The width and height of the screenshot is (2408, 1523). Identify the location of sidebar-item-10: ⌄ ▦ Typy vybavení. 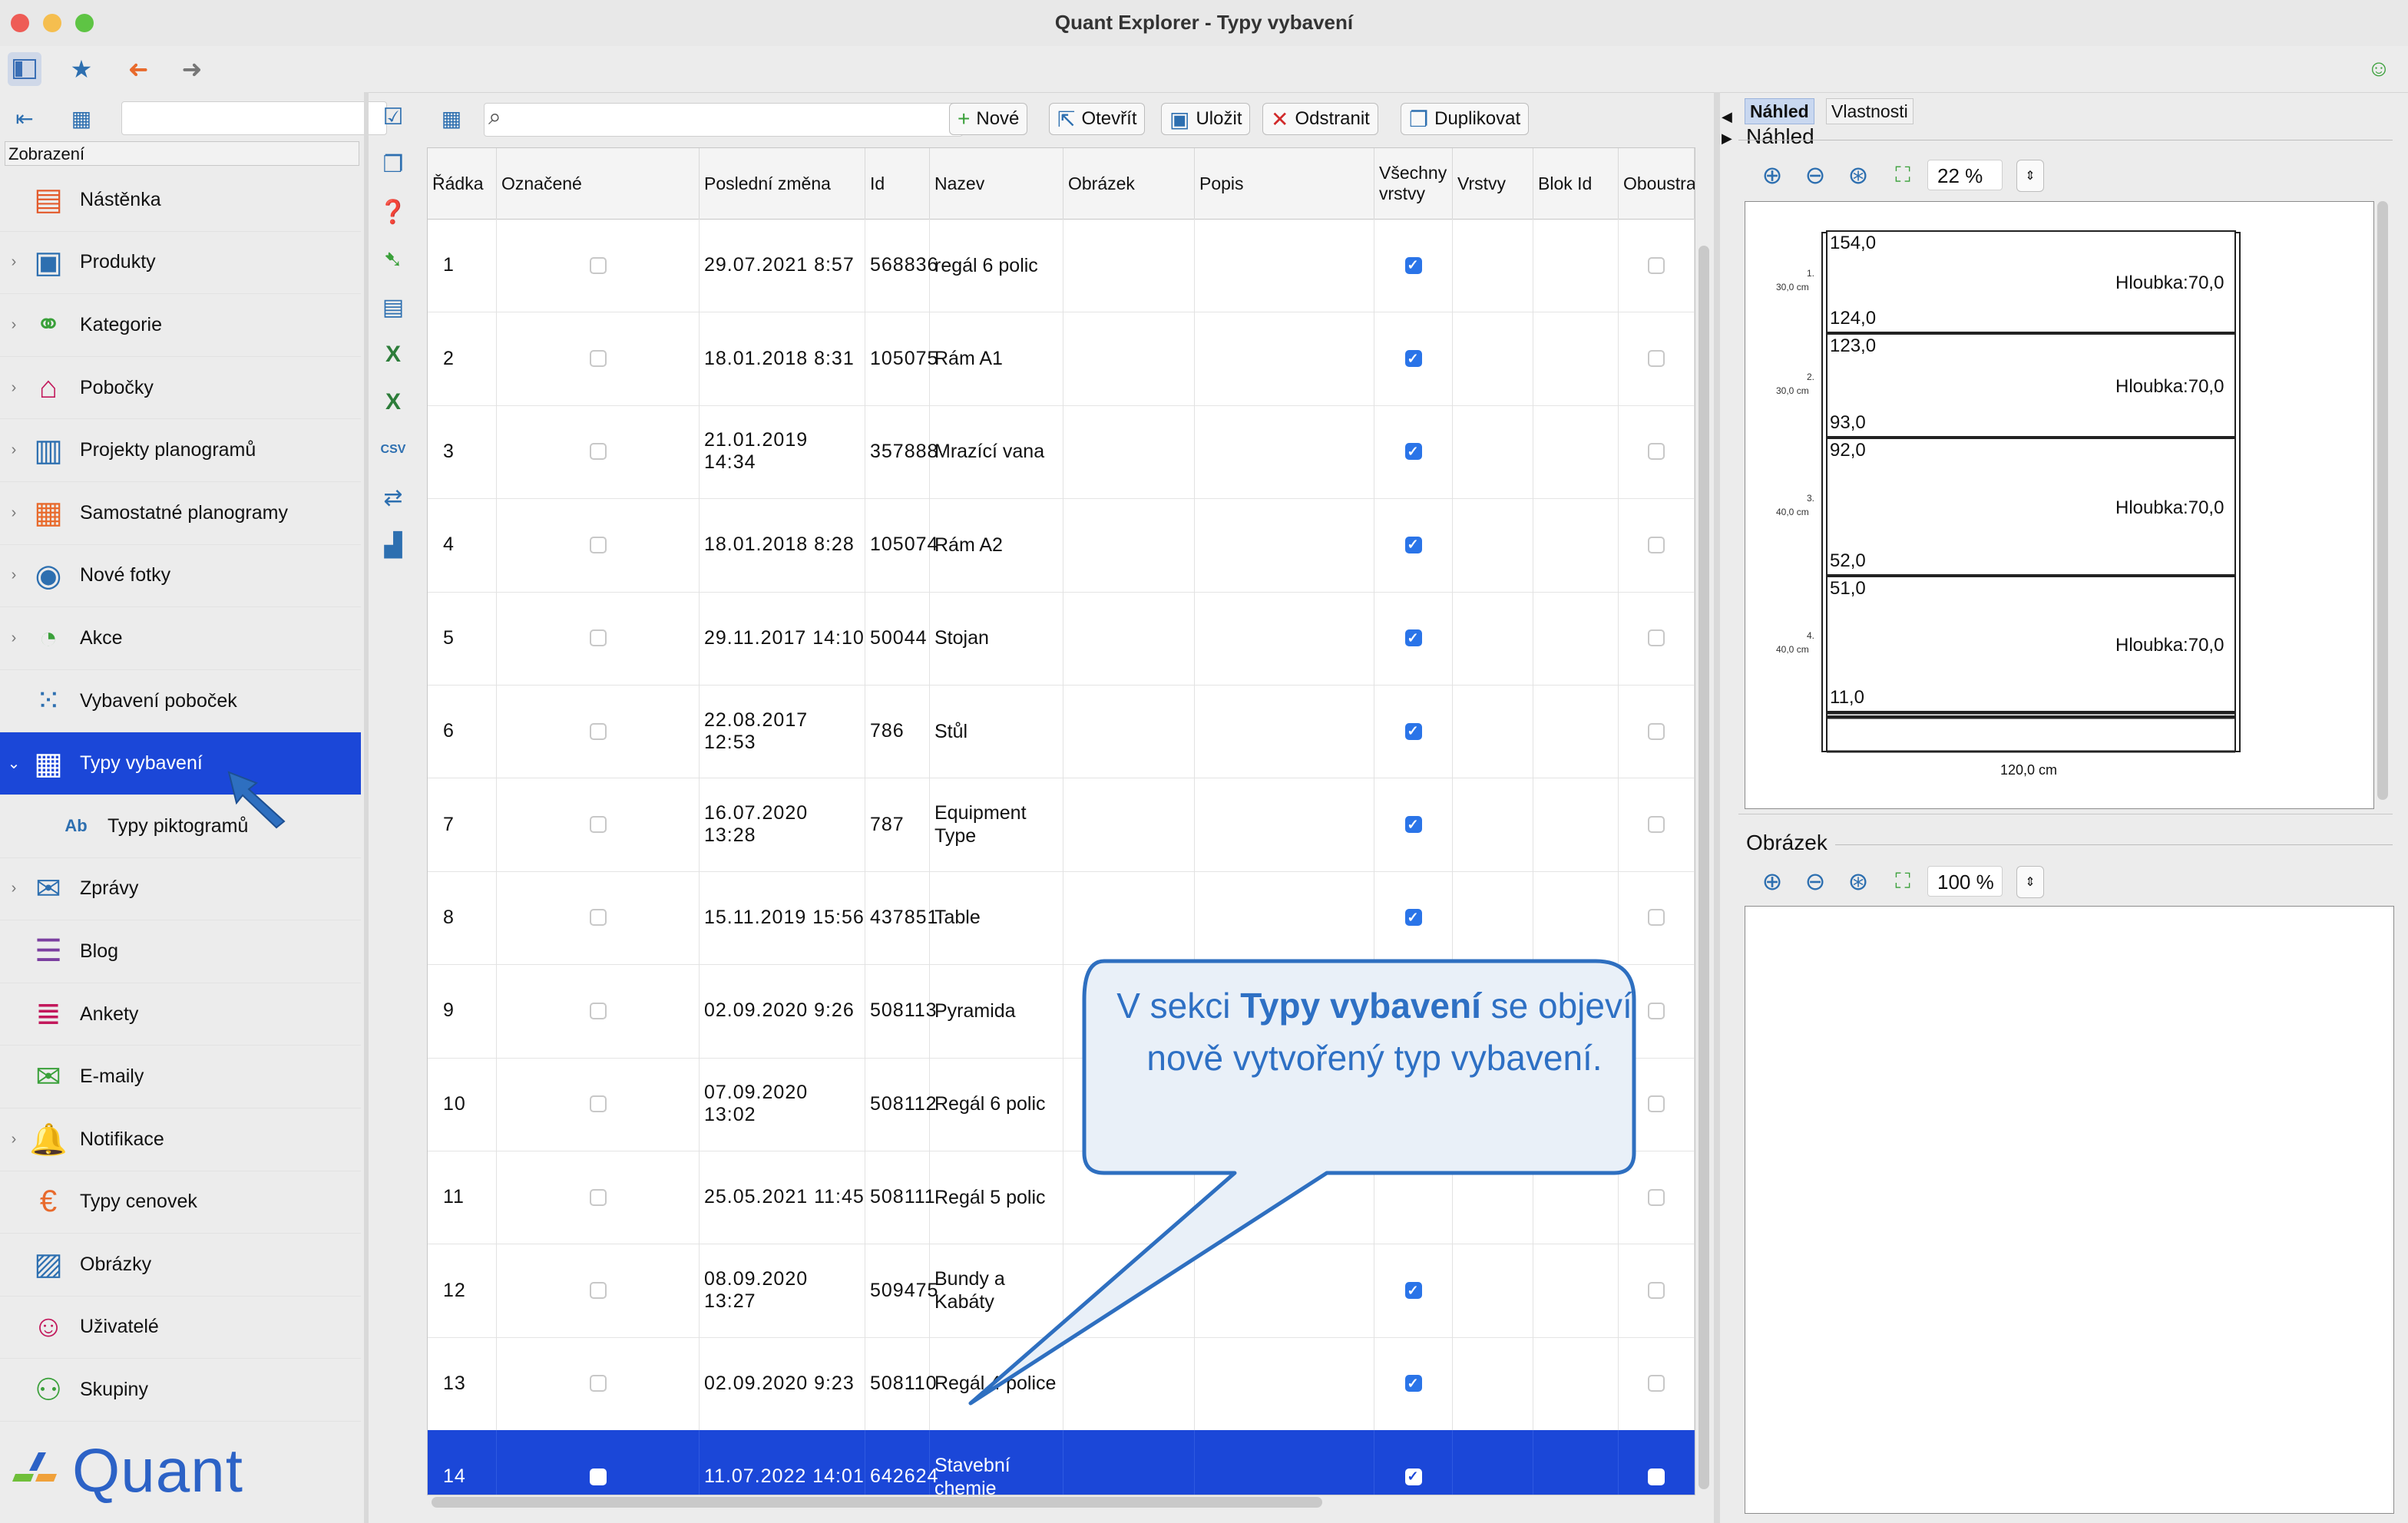
(181, 763).